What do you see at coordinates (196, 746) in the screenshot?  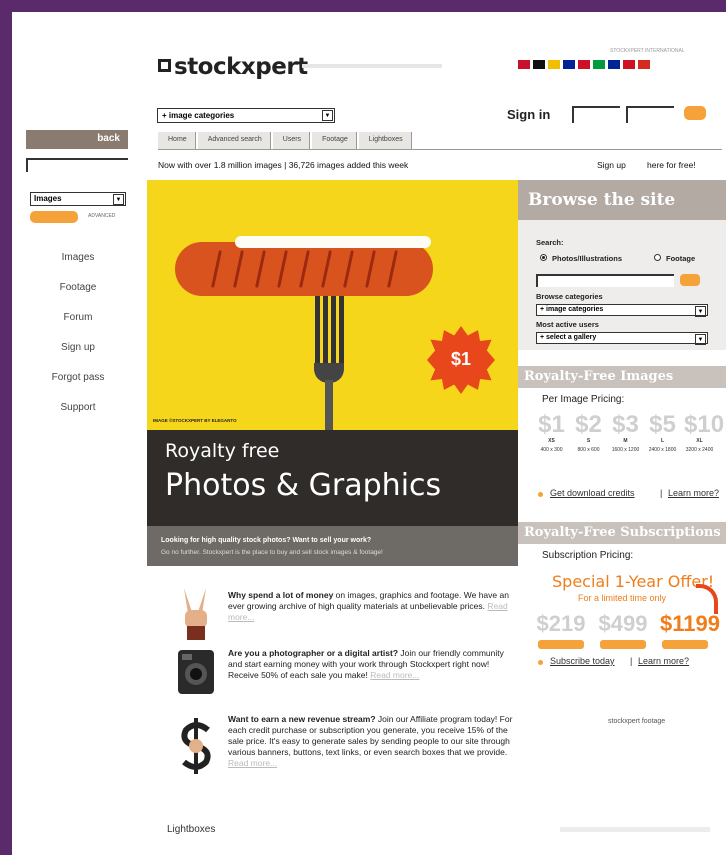 I see `dollar-icon` at bounding box center [196, 746].